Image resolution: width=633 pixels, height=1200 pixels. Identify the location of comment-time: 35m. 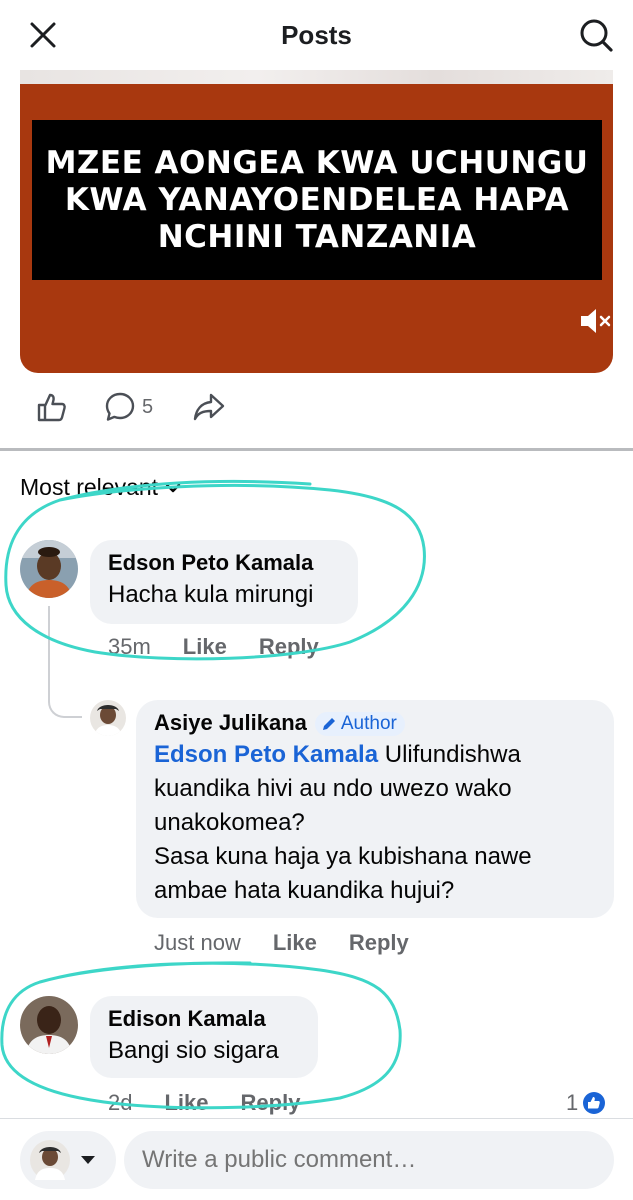
(129, 646).